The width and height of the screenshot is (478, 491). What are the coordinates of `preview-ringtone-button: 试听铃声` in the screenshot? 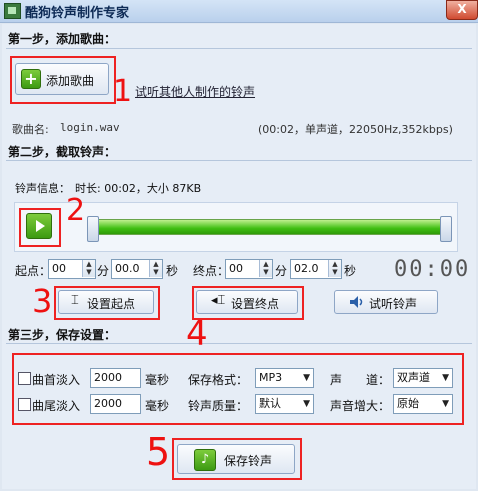 It's located at (386, 302).